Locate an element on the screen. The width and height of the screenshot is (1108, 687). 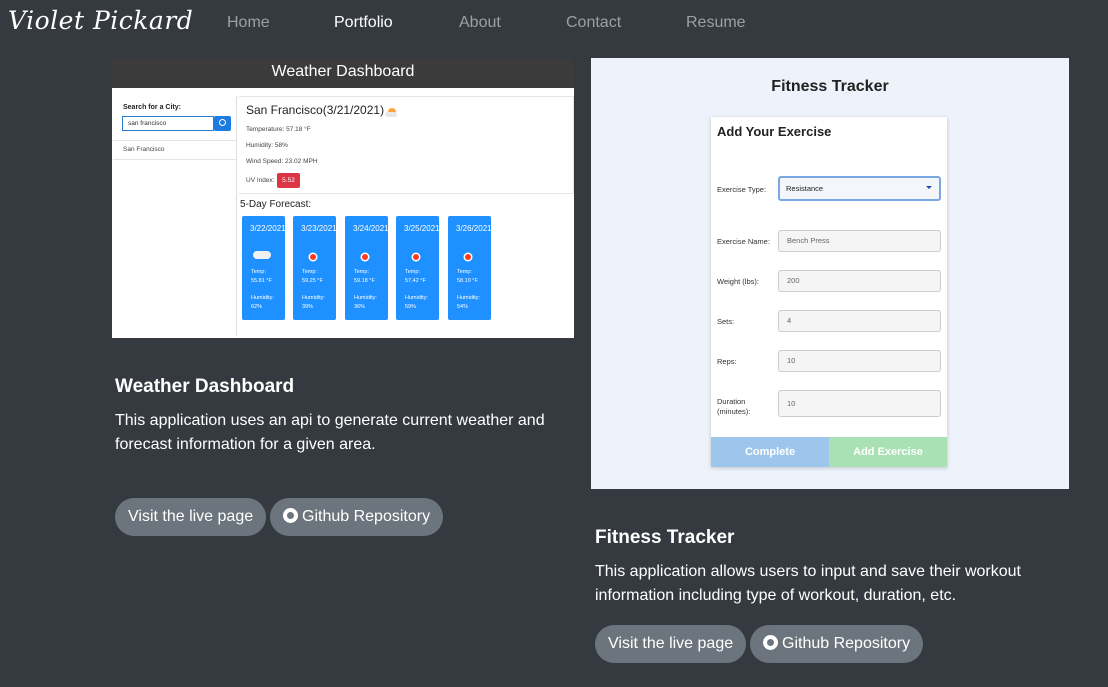
fitness-form-heading: Add Your Exercise is located at coordinates (774, 131).